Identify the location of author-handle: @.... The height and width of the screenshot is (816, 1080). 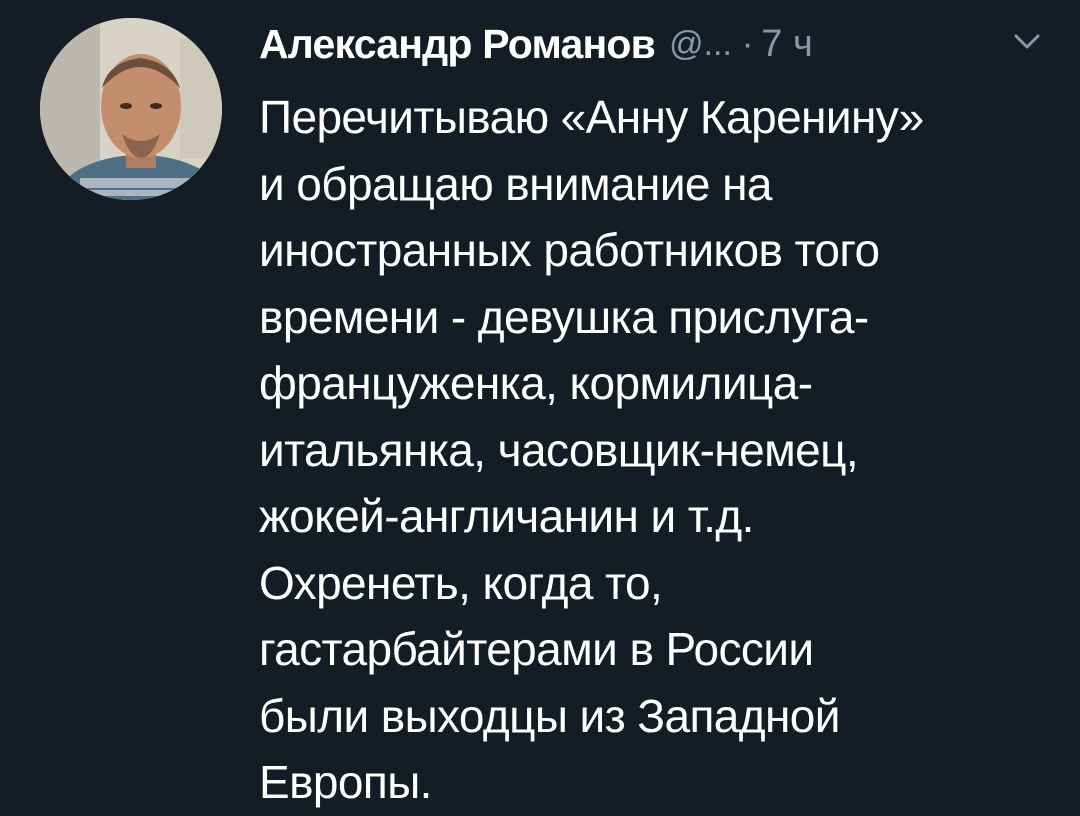
(700, 44).